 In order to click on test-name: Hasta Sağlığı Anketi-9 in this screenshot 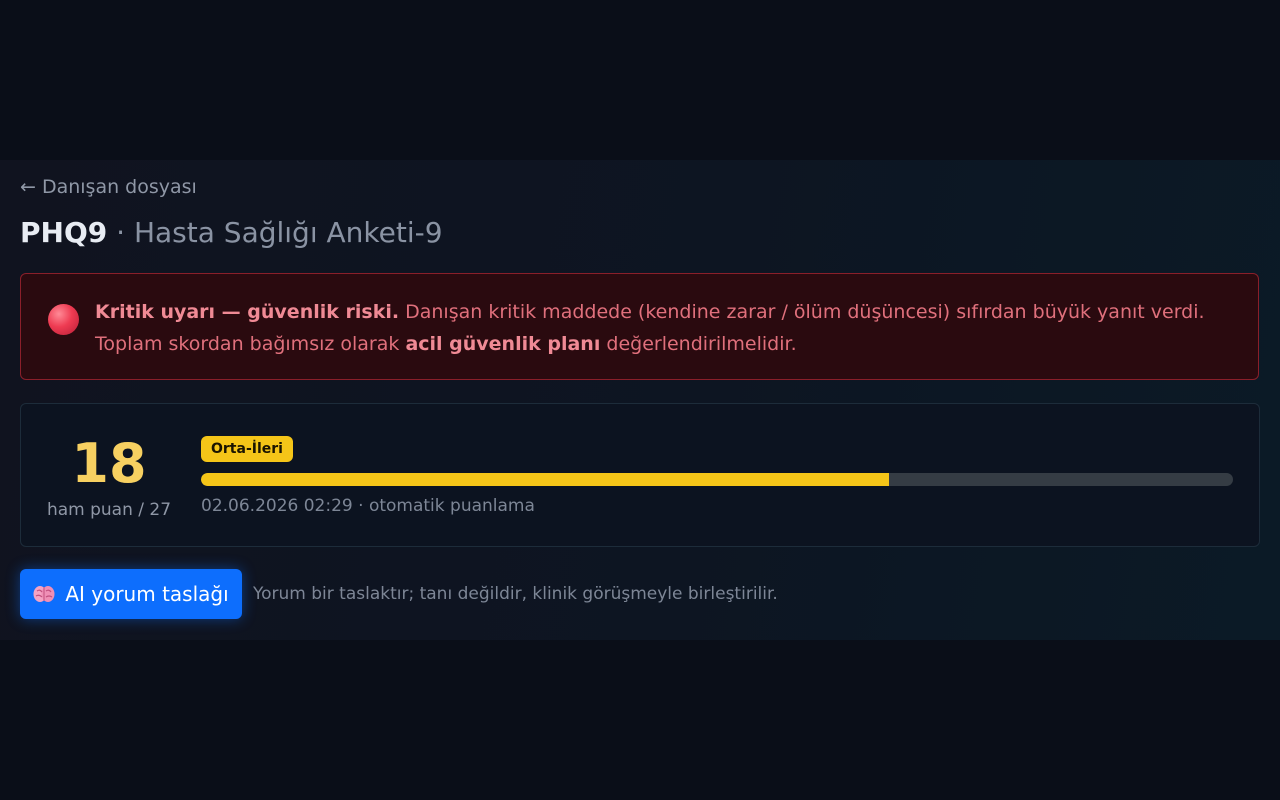, I will do `click(288, 232)`.